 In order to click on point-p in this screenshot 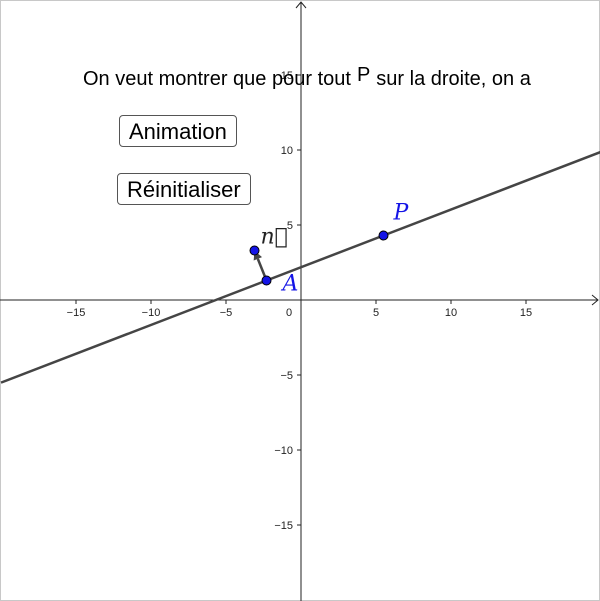, I will do `click(383, 235)`.